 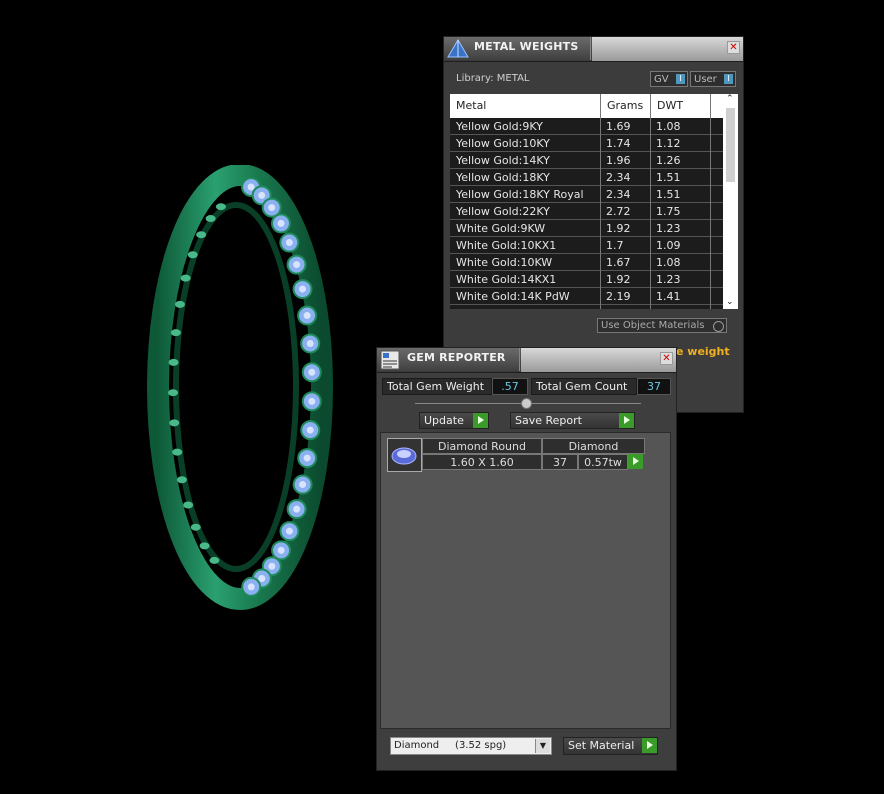 I want to click on chevron-down-icon: ▼, so click(x=542, y=746).